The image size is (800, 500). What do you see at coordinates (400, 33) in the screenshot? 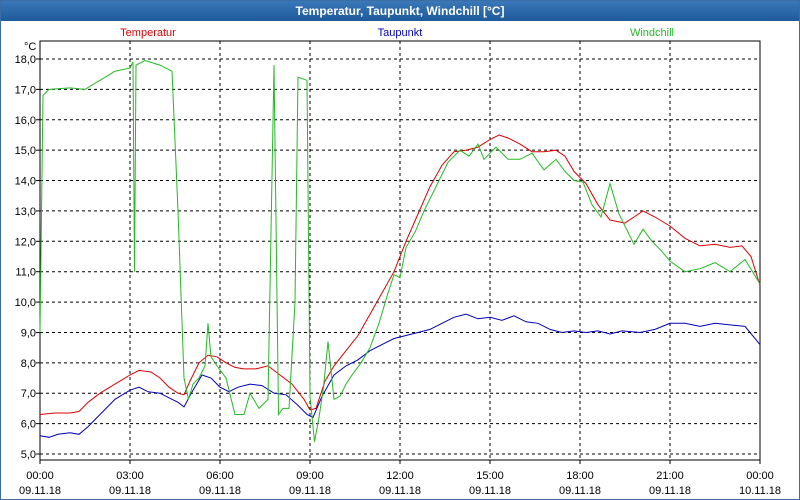
I see `legend-taupunkt: Taupunkt` at bounding box center [400, 33].